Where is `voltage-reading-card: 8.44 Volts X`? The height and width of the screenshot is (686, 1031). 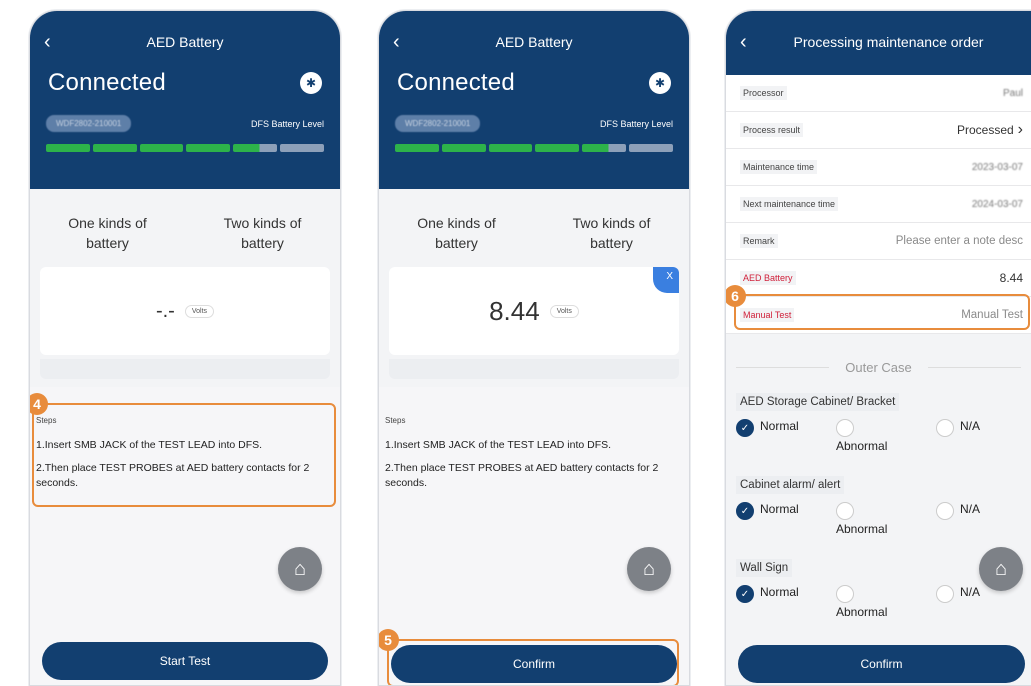 voltage-reading-card: 8.44 Volts X is located at coordinates (534, 311).